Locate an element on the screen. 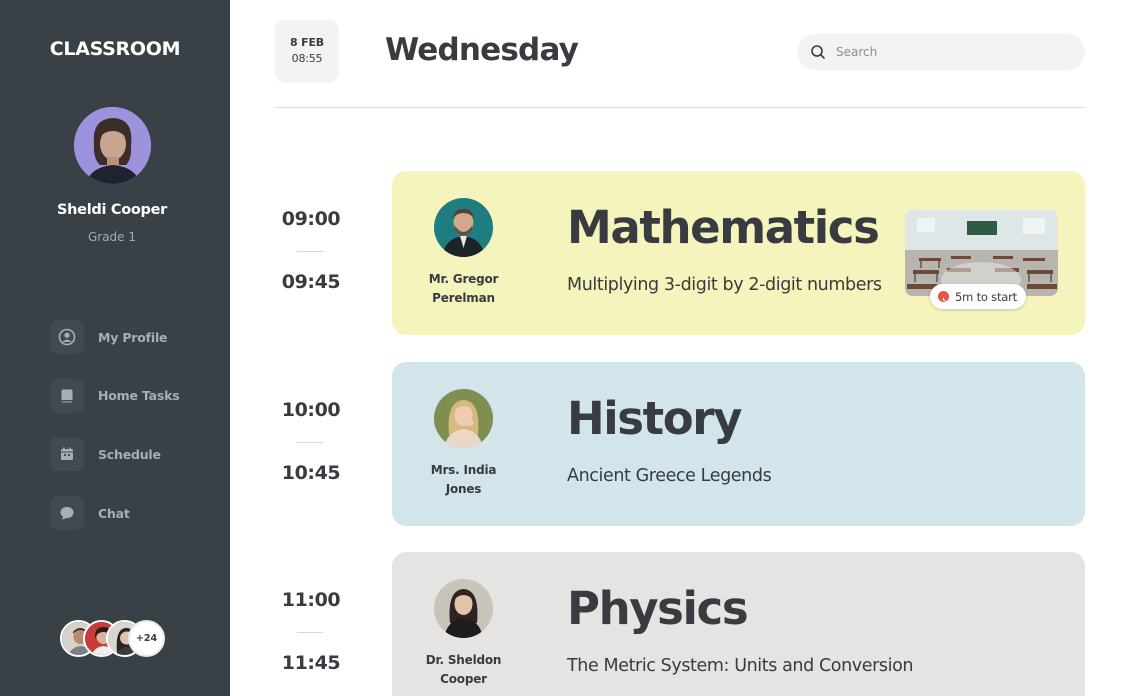  nav-label: Home Tasks is located at coordinates (139, 396).